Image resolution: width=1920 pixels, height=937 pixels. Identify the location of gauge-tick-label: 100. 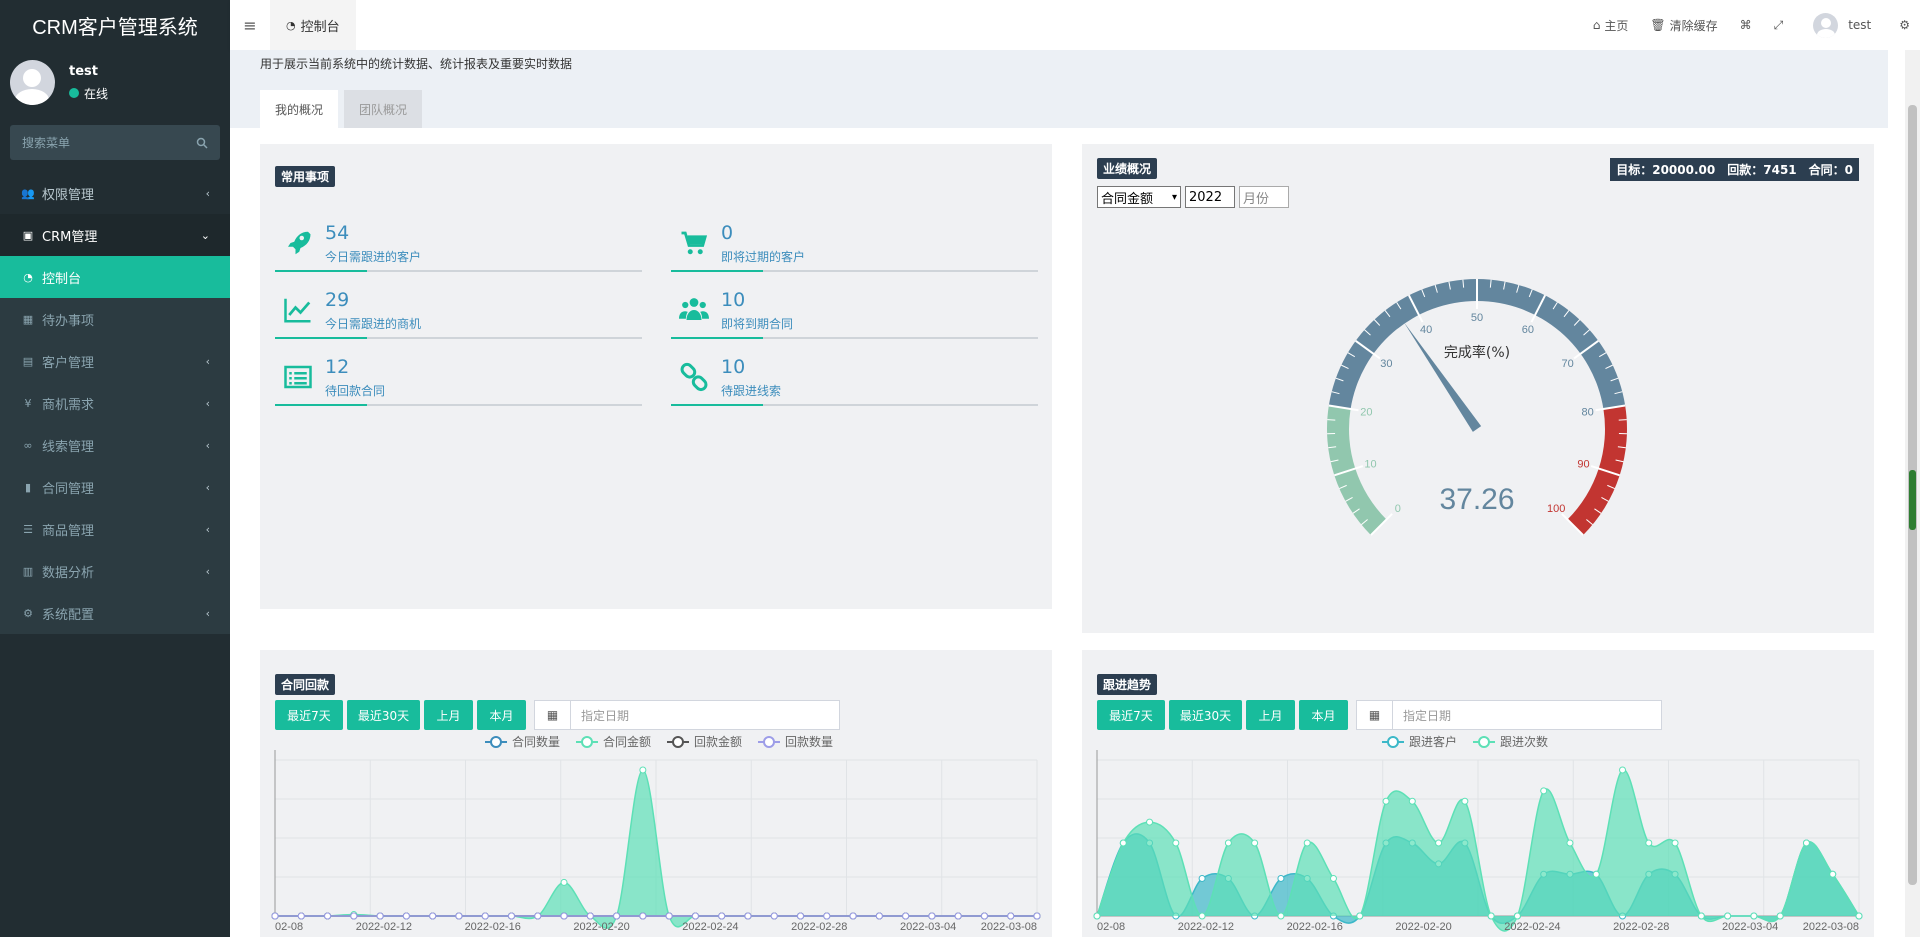
(1556, 509).